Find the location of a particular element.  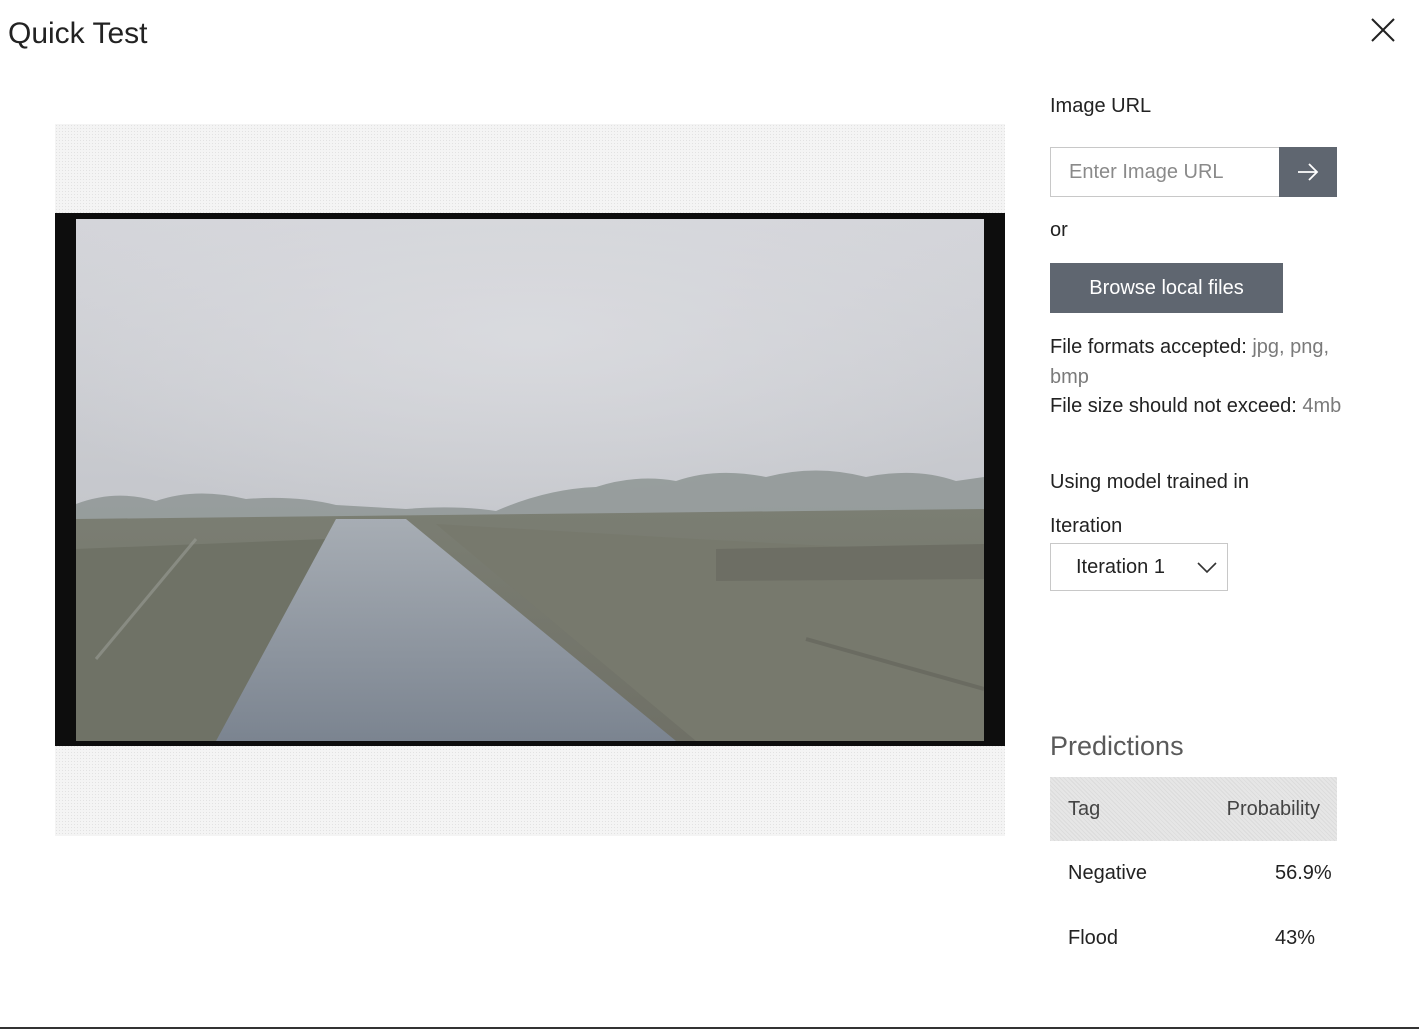

close-button is located at coordinates (1383, 31).